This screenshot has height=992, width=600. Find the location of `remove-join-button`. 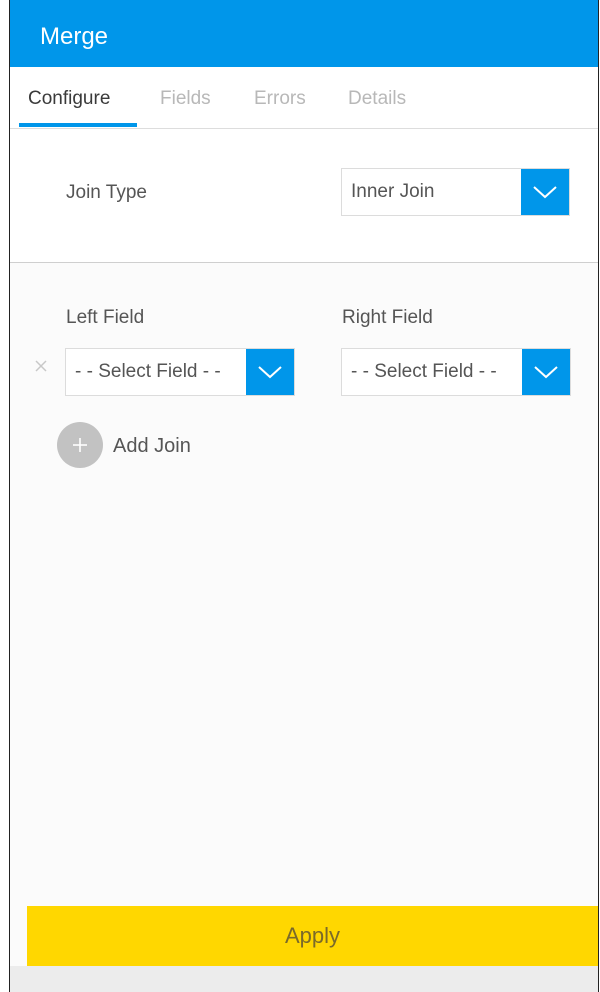

remove-join-button is located at coordinates (41, 366).